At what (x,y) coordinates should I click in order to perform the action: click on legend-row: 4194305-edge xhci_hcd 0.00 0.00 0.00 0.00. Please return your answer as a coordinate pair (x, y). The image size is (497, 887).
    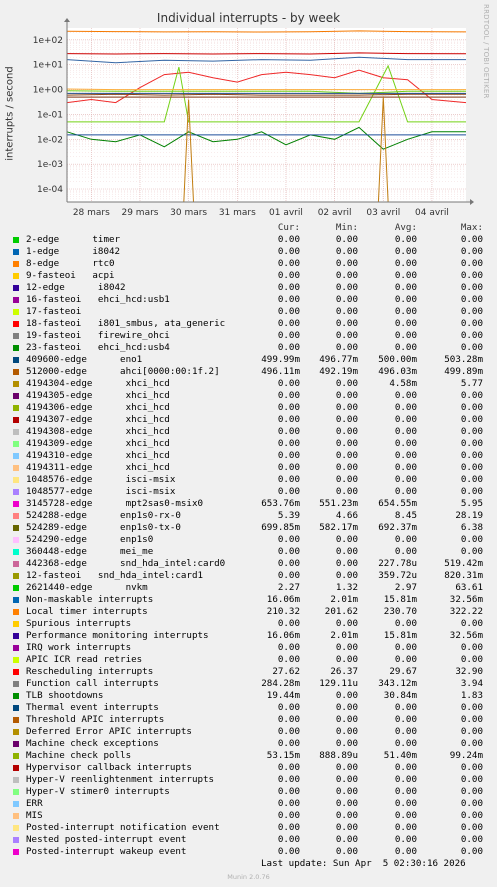
    Looking at the image, I should click on (248, 396).